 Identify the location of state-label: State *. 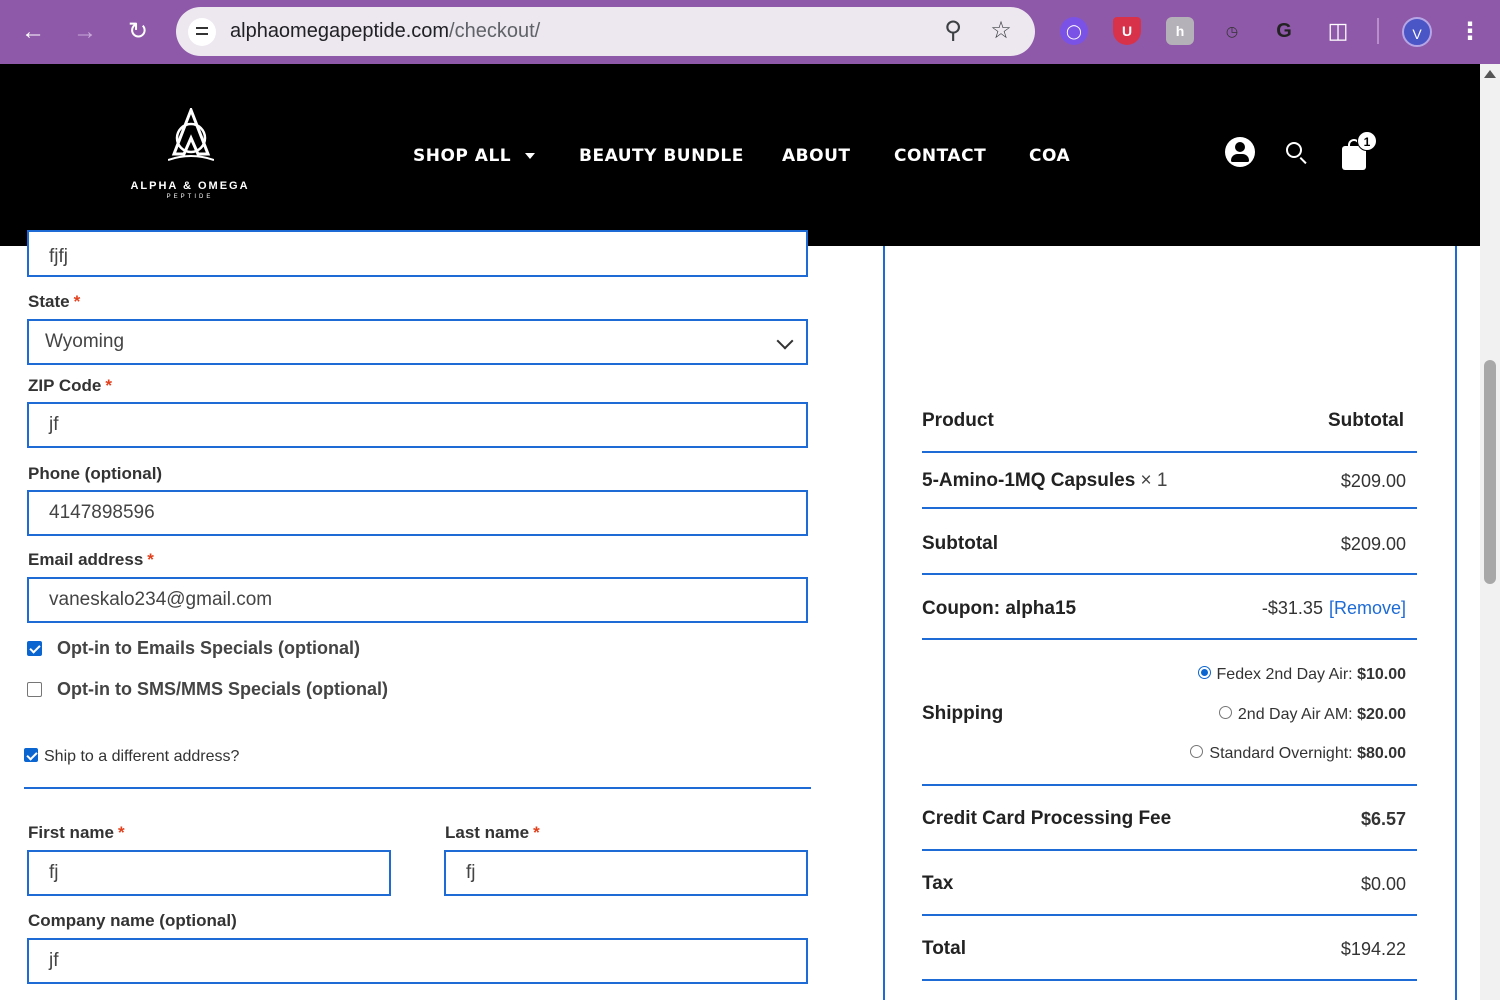
(54, 301).